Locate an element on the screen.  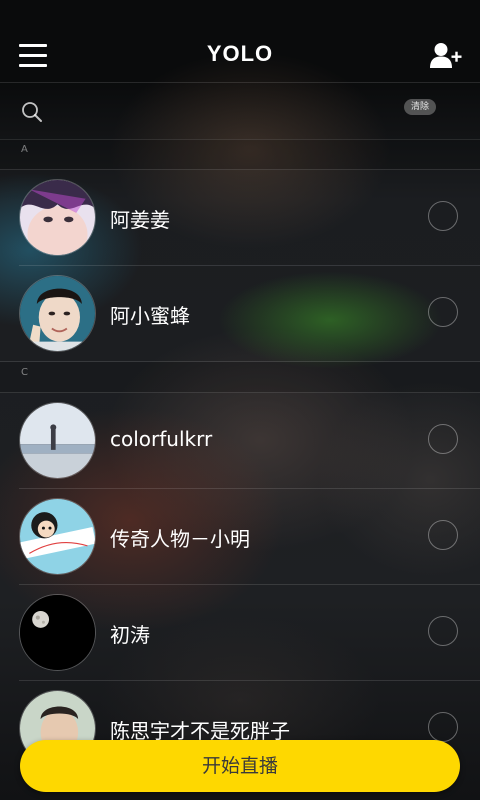
section-letter: A is located at coordinates (24, 149).